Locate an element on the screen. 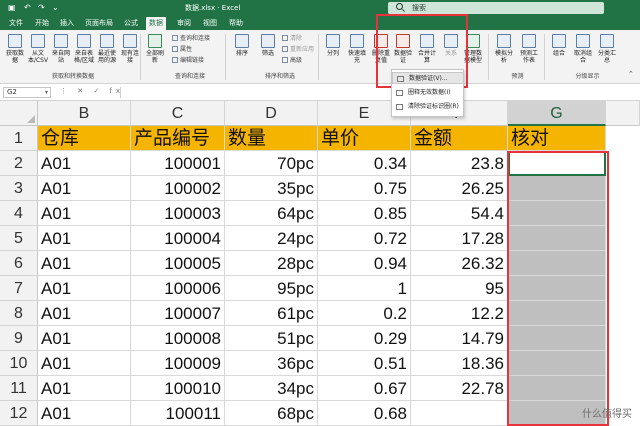 This screenshot has width=640, height=426. table-cell: 26.32 is located at coordinates (459, 263).